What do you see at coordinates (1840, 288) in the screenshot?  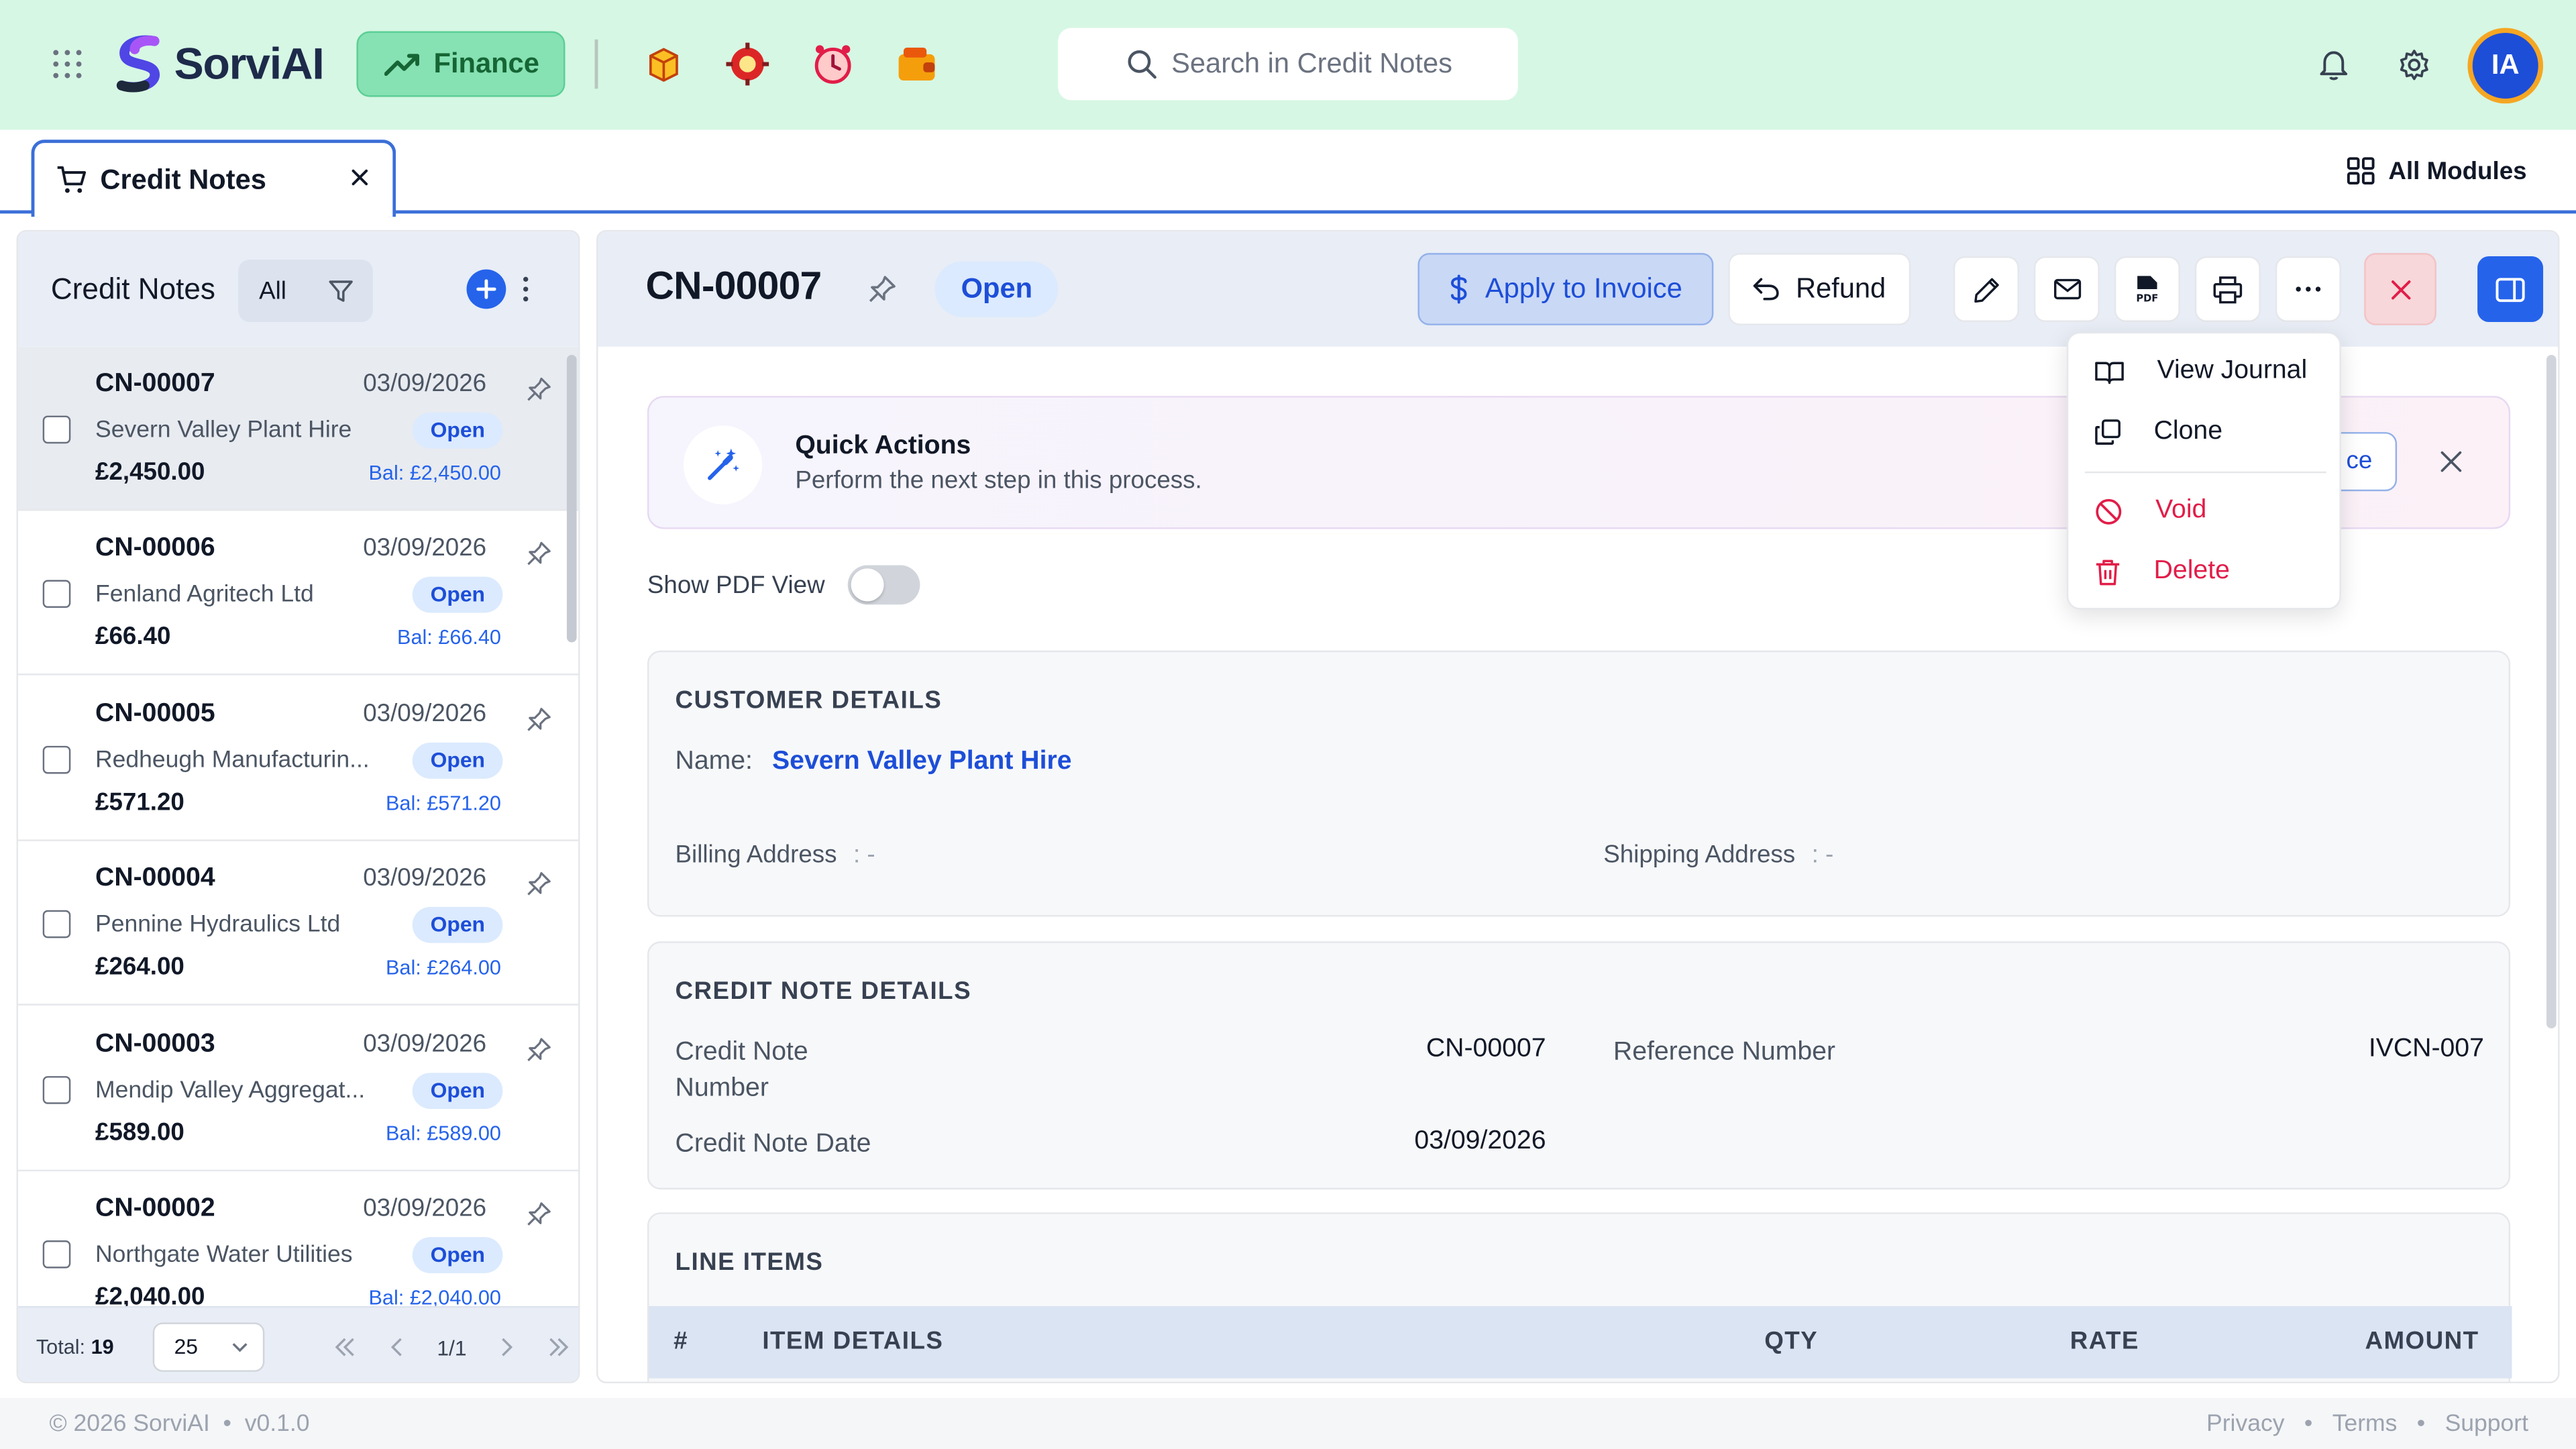 I see `refund-label: Refund` at bounding box center [1840, 288].